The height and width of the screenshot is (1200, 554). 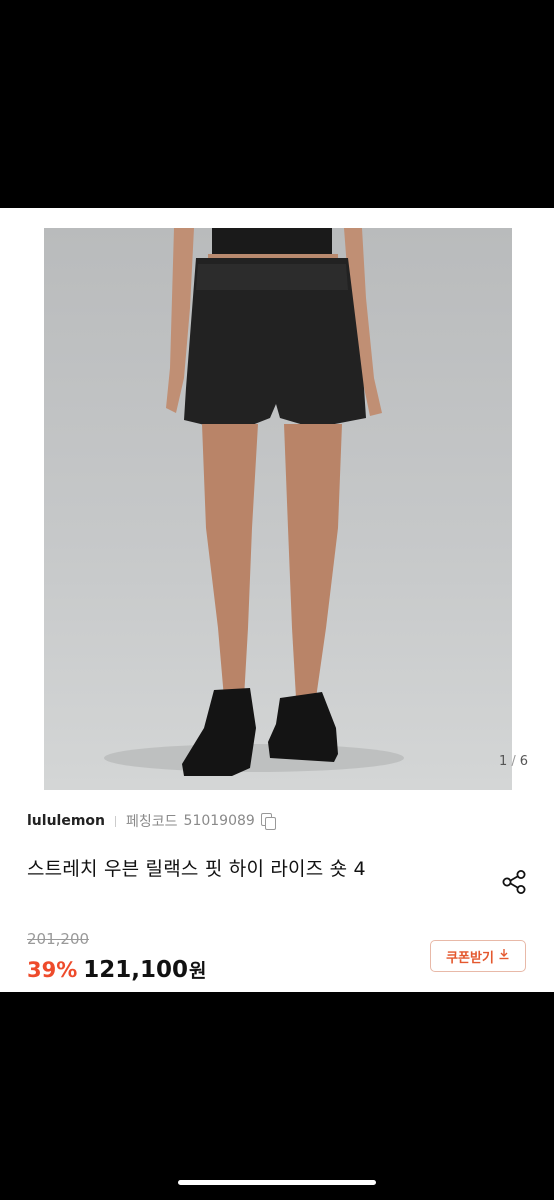 I want to click on image-counter-current: 1, so click(x=503, y=761).